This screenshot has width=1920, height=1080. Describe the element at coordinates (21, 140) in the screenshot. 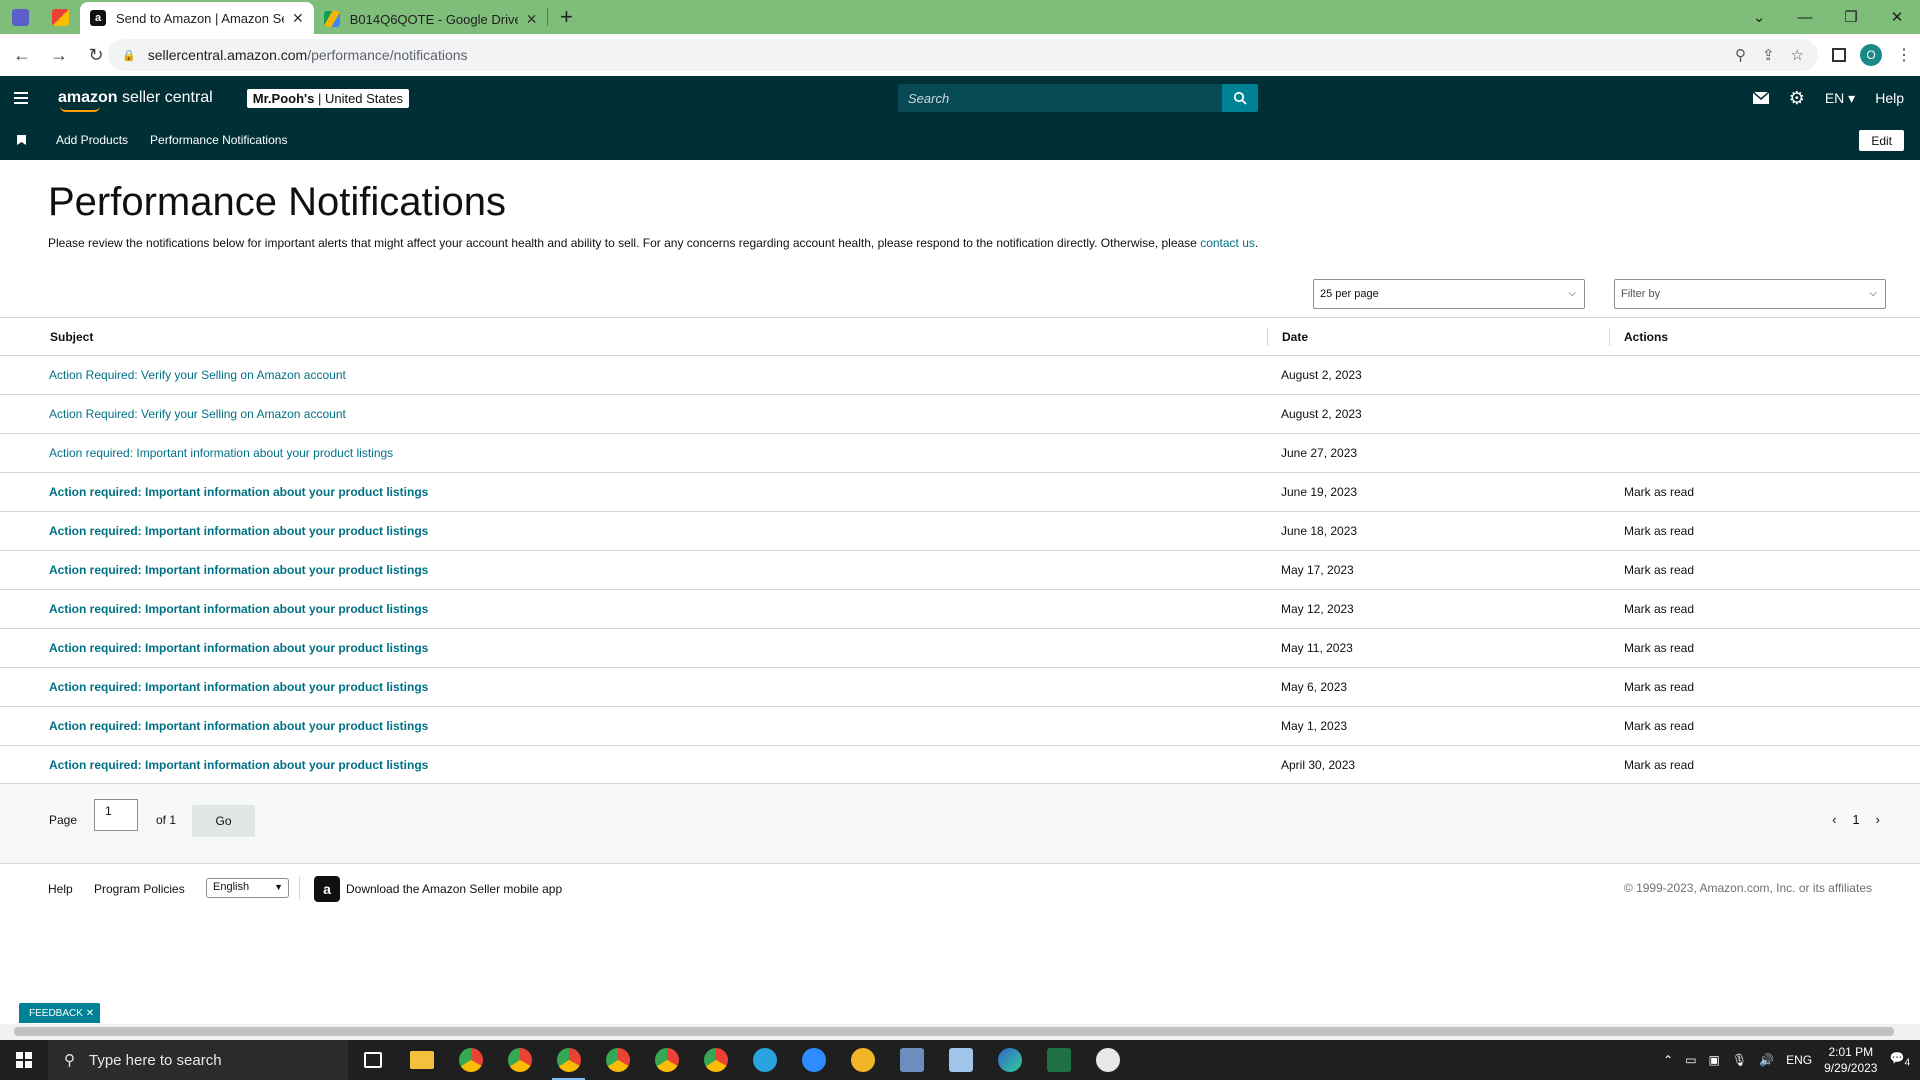

I see `bookmark-icon` at that location.